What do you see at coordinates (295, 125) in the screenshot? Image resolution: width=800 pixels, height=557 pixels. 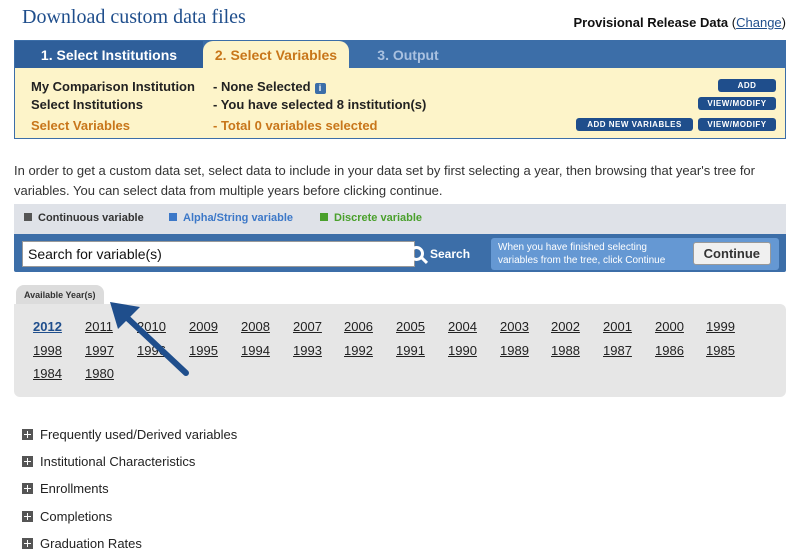 I see `variables-value: - Total 0 variables selected` at bounding box center [295, 125].